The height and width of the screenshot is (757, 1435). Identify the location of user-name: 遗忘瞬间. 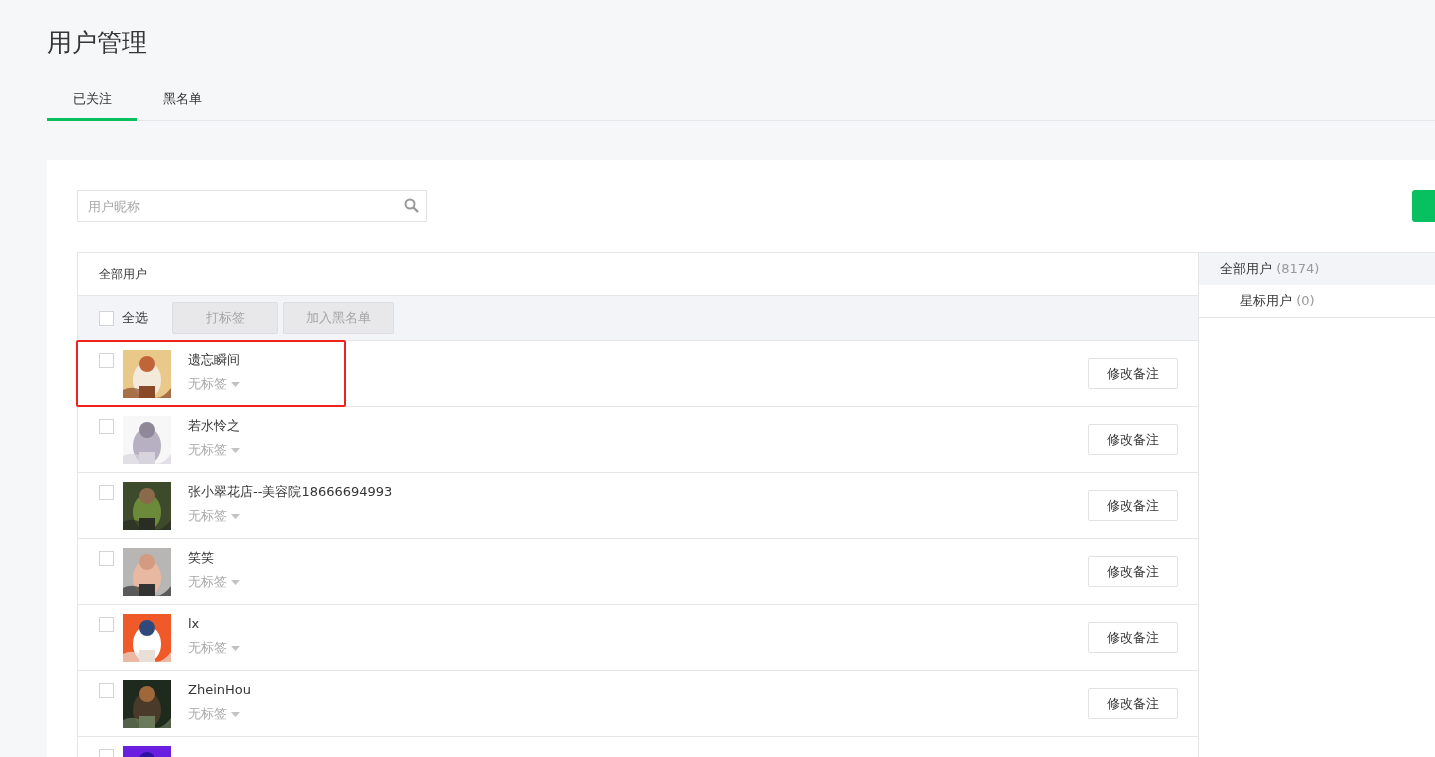
(214, 360).